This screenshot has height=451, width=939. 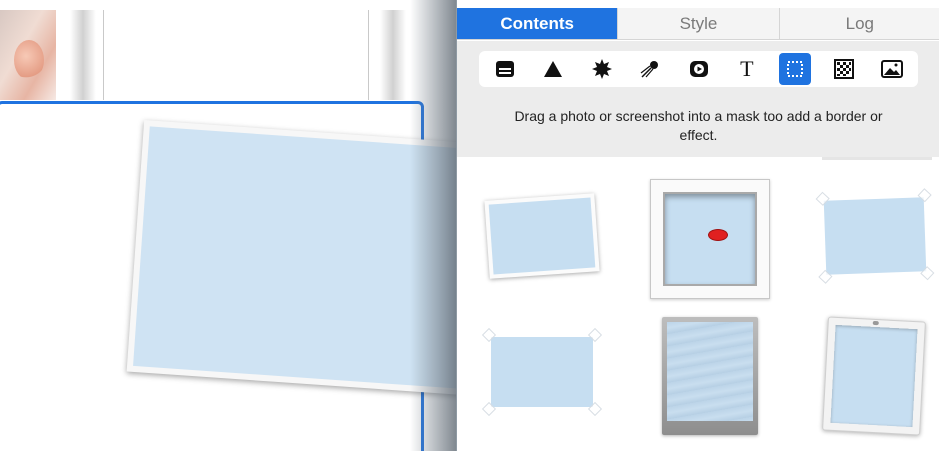 I want to click on photo-thumbnail, so click(x=28, y=55).